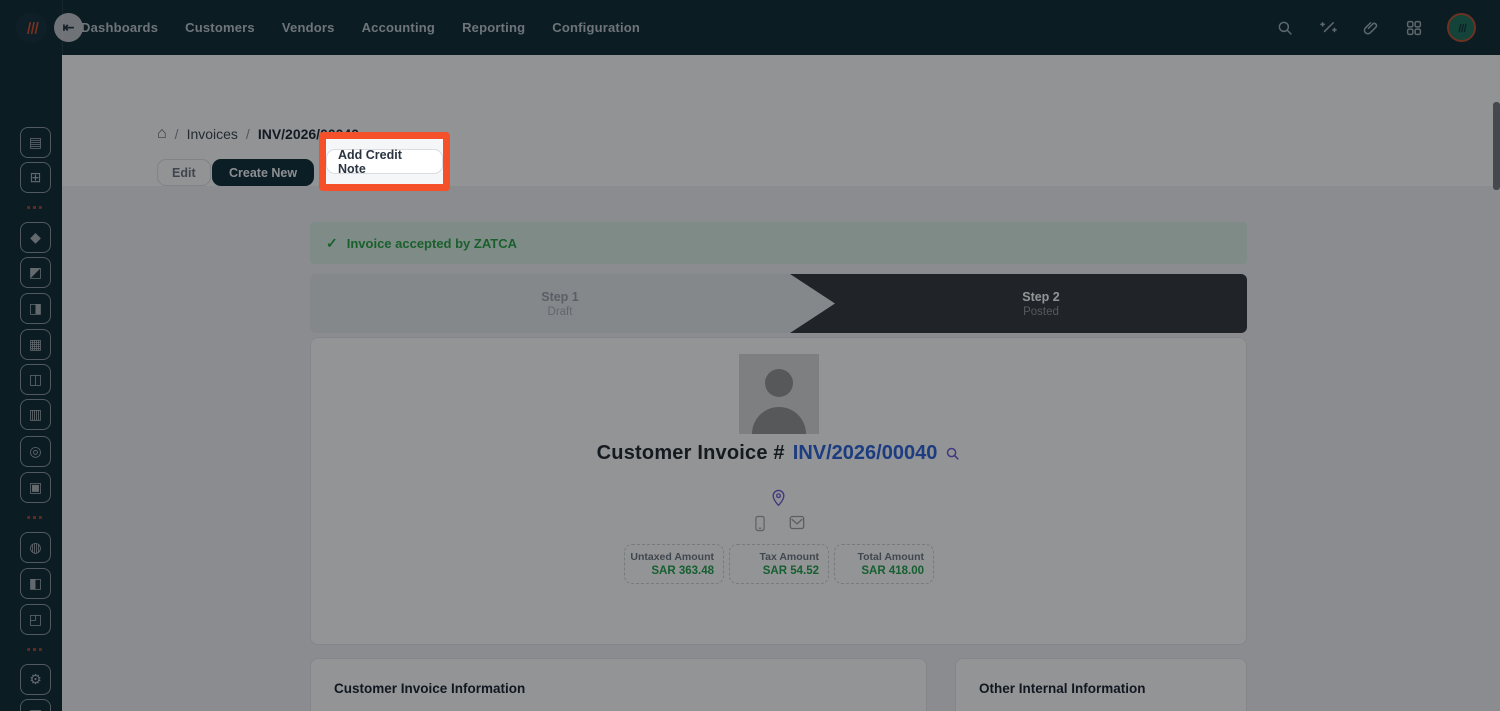 The image size is (1500, 711). Describe the element at coordinates (62, 355) in the screenshot. I see `sidebar-divider` at that location.